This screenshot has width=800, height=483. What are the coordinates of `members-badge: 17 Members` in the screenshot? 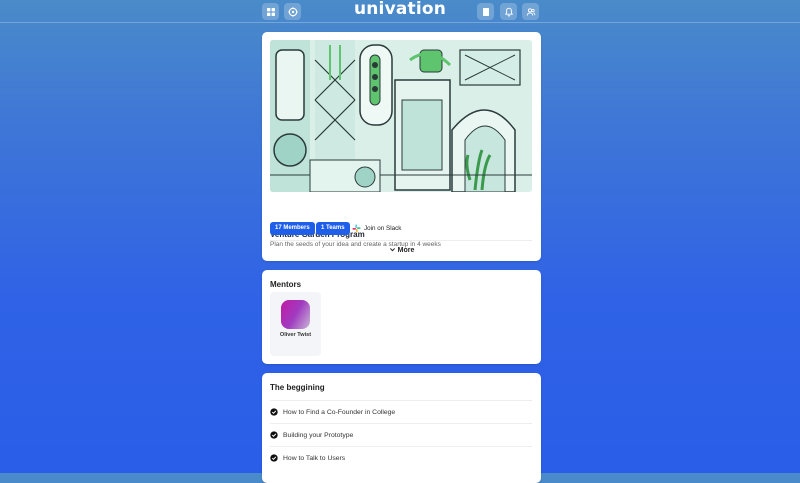 It's located at (292, 228).